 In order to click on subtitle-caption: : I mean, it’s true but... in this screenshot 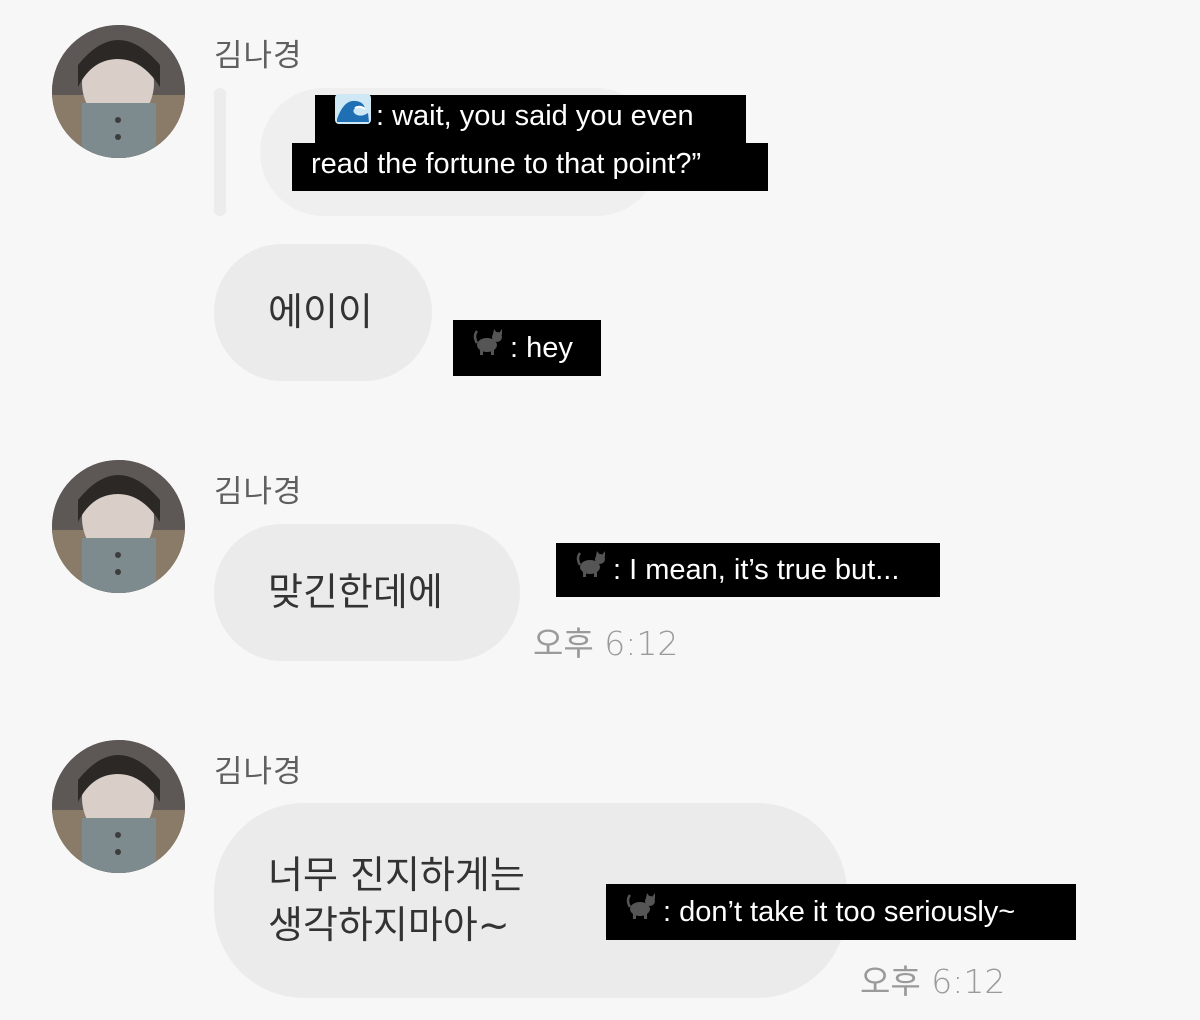, I will do `click(748, 570)`.